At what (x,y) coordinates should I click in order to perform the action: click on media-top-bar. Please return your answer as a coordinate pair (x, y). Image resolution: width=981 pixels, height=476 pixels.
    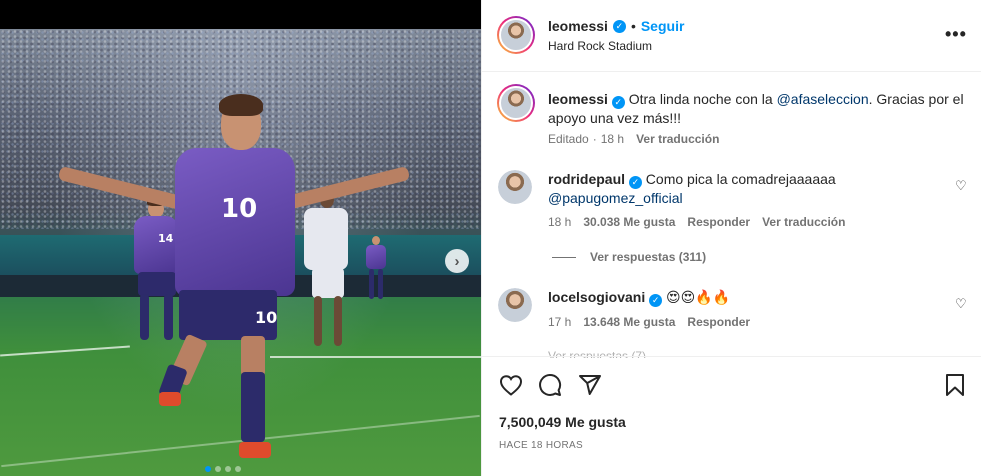
    Looking at the image, I should click on (240, 14).